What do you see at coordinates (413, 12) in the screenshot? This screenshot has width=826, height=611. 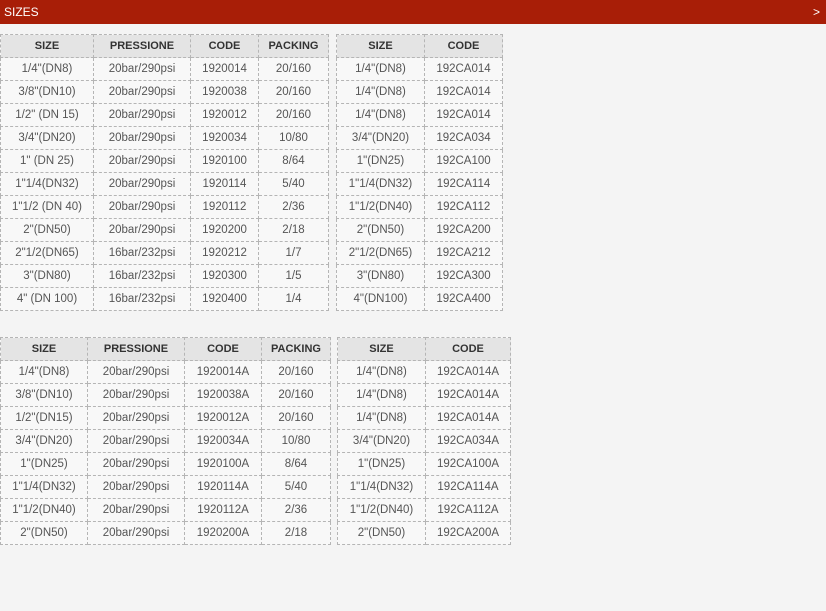 I see `sizes-accordion-header: SIZES >` at bounding box center [413, 12].